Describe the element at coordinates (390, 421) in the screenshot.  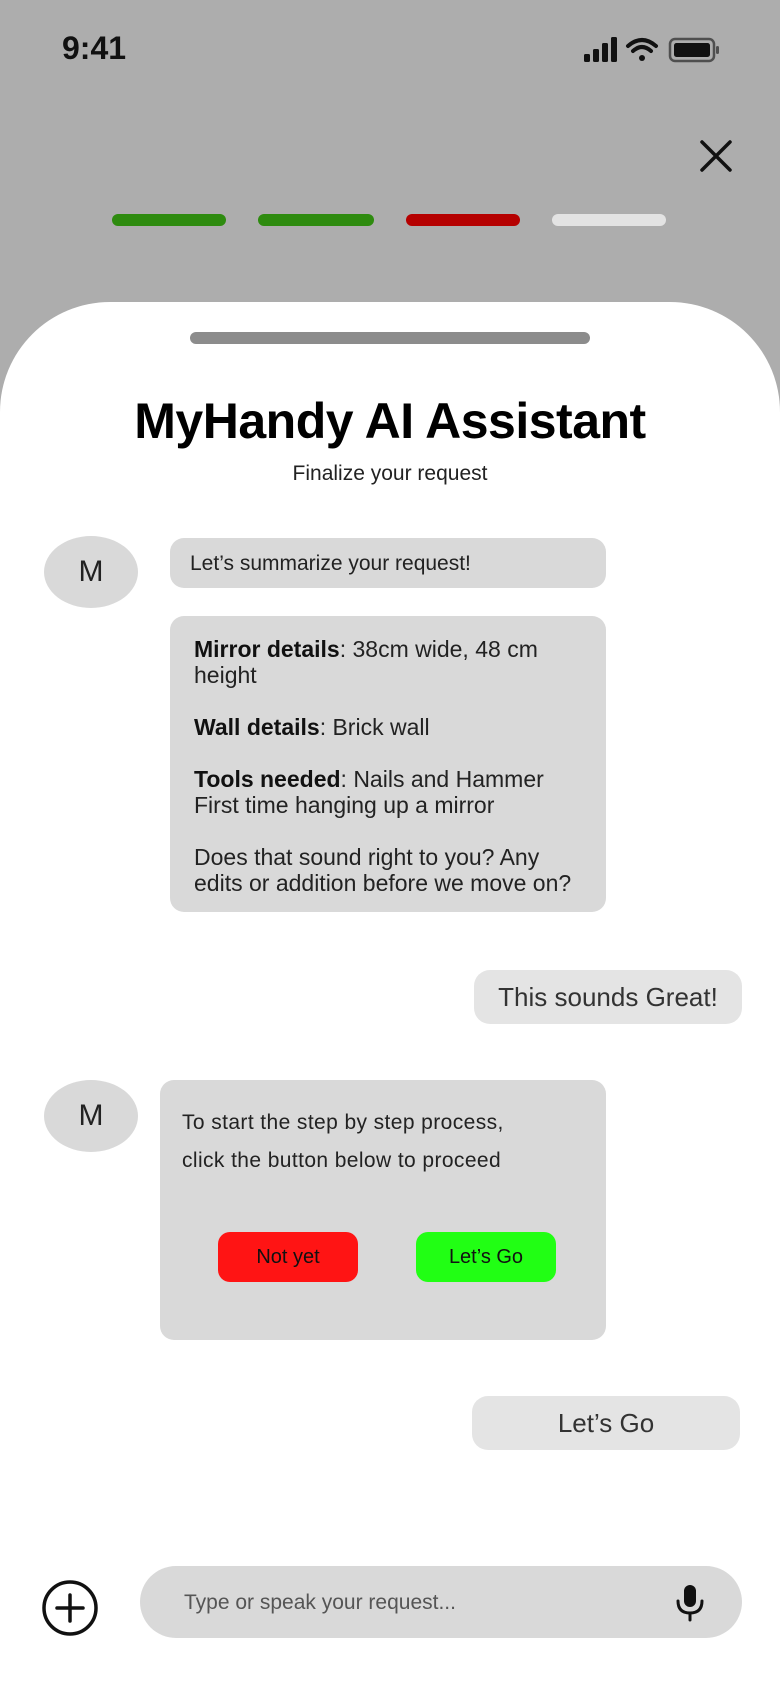
I see `page-title: MyHandy AI Assistant` at that location.